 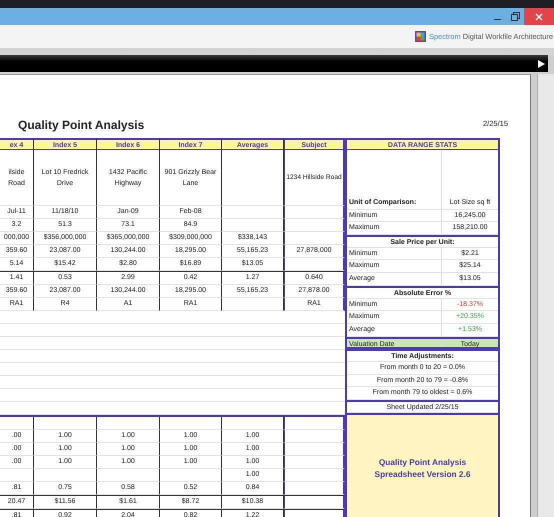 I want to click on minimize-icon, so click(x=497, y=19).